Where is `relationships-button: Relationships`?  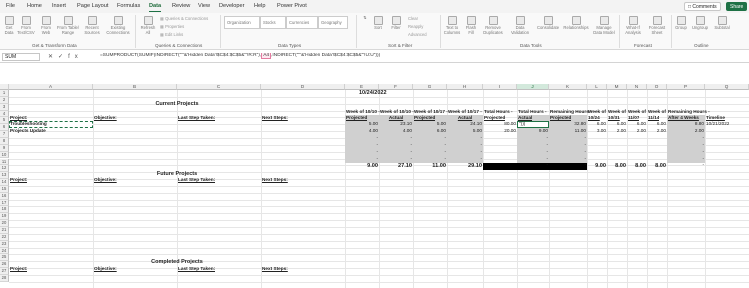 relationships-button: Relationships is located at coordinates (576, 23).